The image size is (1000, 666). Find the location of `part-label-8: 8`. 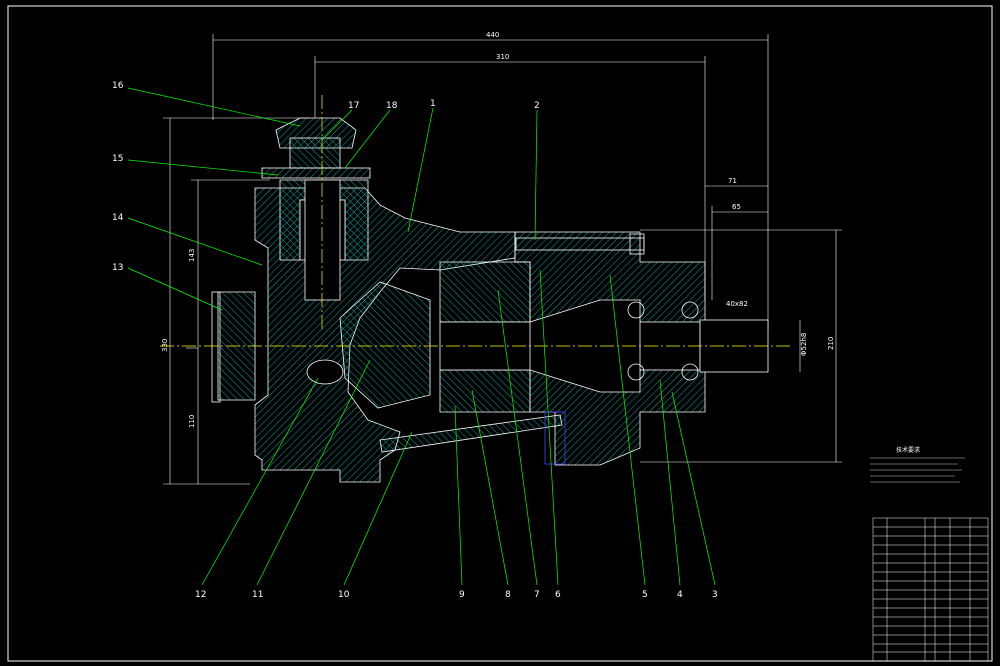

part-label-8: 8 is located at coordinates (508, 595).